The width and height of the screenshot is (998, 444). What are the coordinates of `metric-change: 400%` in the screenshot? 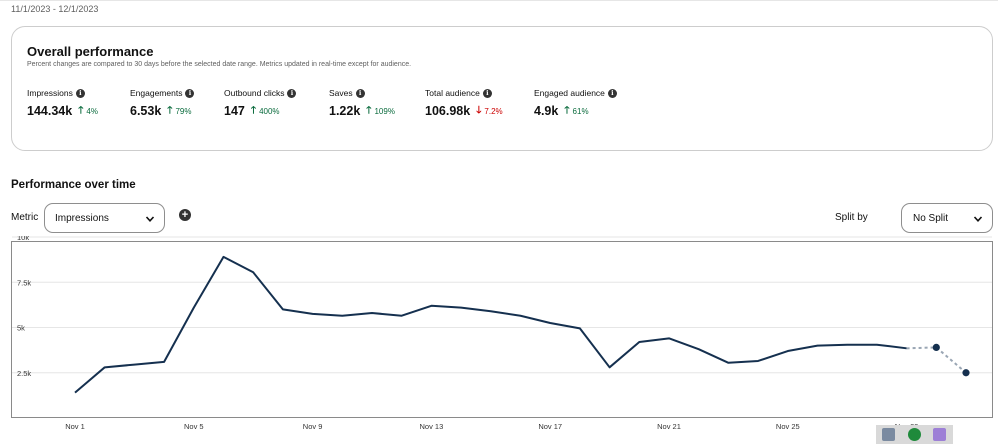 It's located at (269, 111).